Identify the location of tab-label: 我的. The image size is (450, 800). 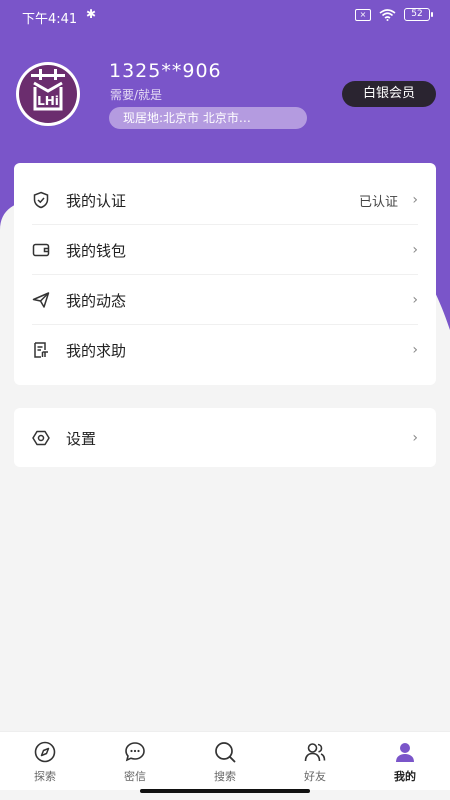
(405, 776).